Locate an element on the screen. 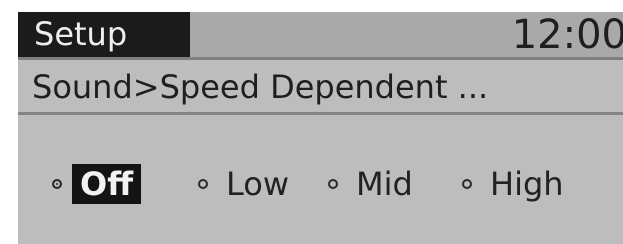 The image size is (623, 244). option-off: Off is located at coordinates (97, 184).